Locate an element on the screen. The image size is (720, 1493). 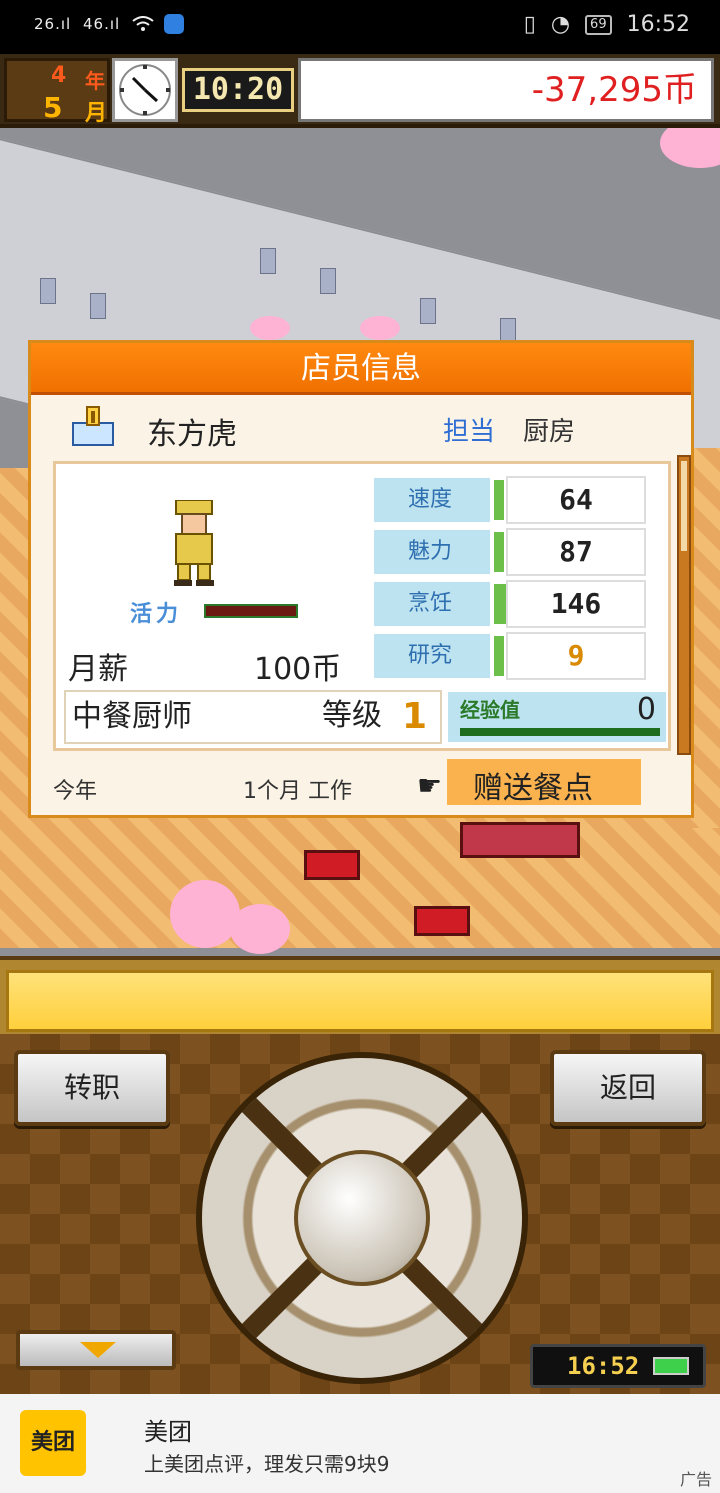
stat-row-research: 研究 9 is located at coordinates (509, 657).